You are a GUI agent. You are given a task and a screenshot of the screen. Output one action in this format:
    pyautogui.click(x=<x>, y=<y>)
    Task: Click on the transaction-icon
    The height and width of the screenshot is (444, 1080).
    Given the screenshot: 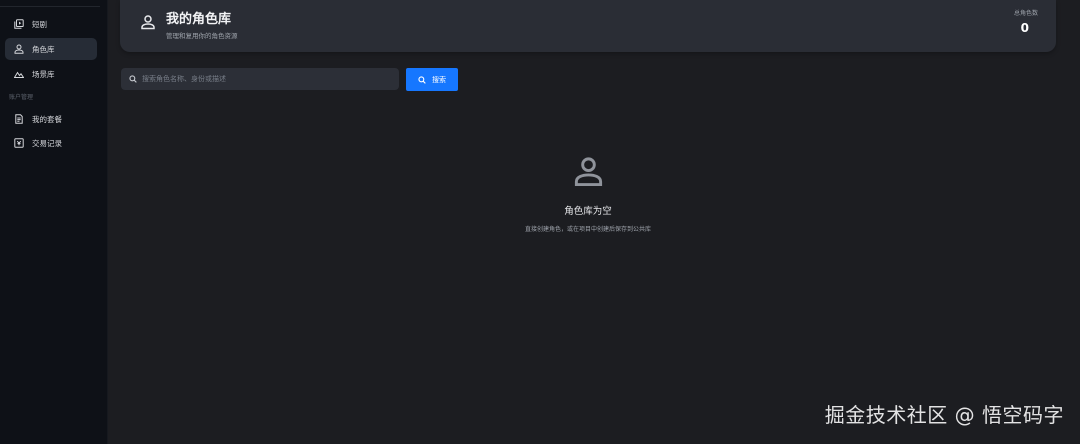 What is the action you would take?
    pyautogui.click(x=19, y=143)
    